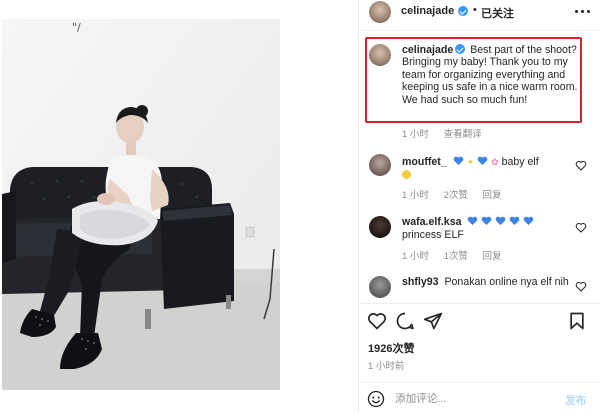 The height and width of the screenshot is (412, 600). What do you see at coordinates (427, 50) in the screenshot?
I see `caption-username: celinajade` at bounding box center [427, 50].